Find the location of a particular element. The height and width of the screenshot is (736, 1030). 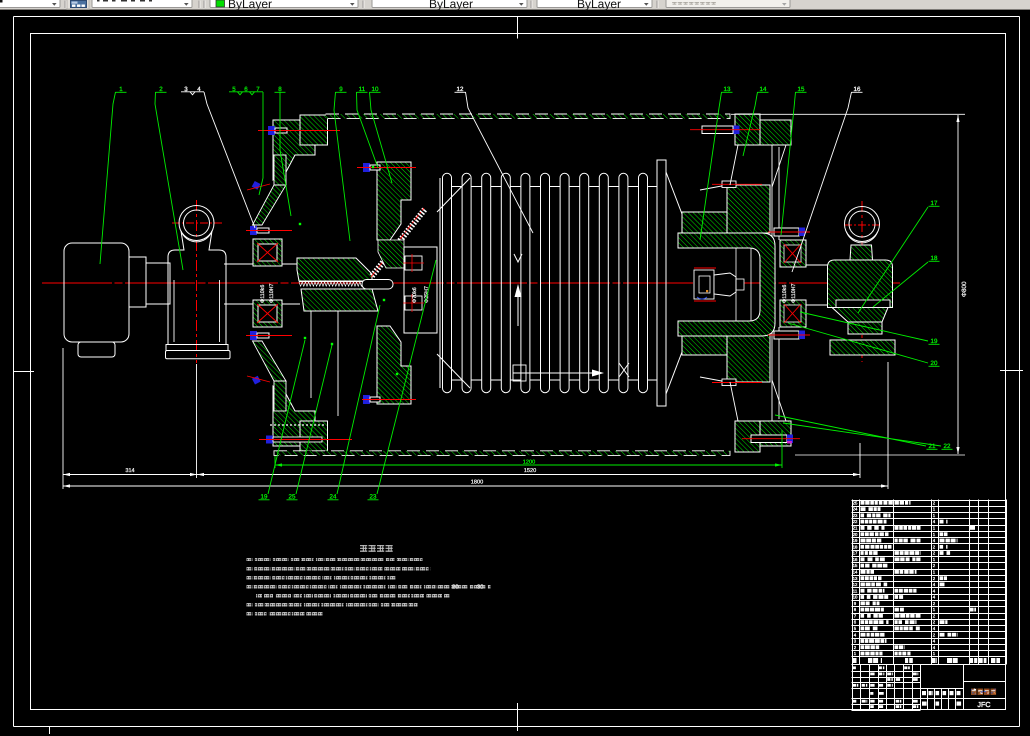

svg-text: 16 is located at coordinates (855, 559).